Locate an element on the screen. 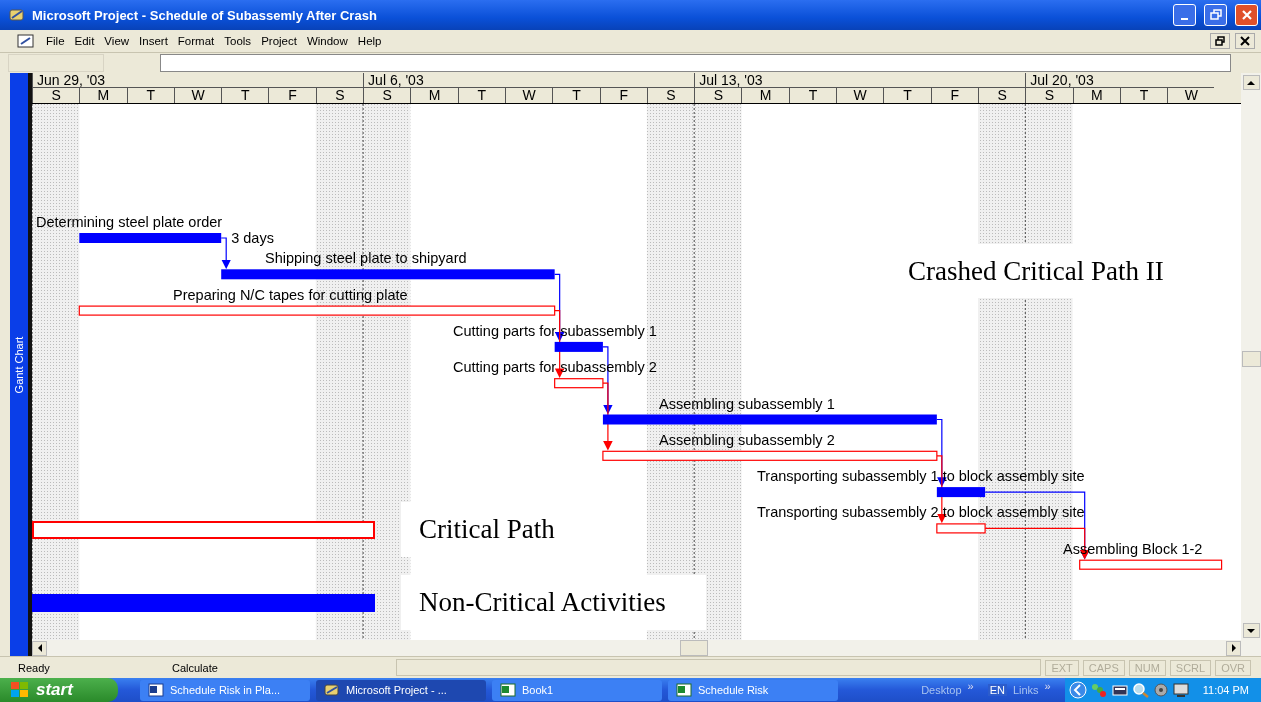  menu-item: View is located at coordinates (117, 41).